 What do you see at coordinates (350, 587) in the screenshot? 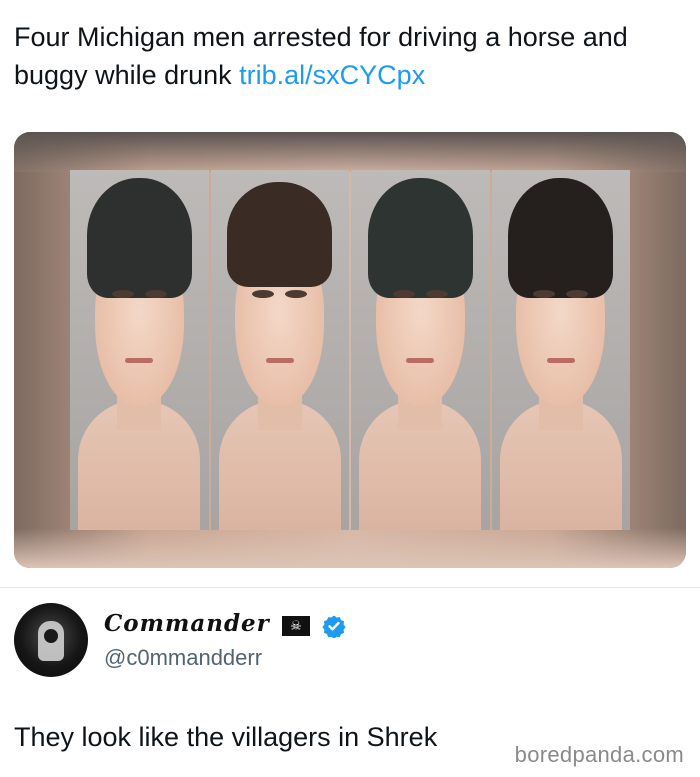
I see `divider` at bounding box center [350, 587].